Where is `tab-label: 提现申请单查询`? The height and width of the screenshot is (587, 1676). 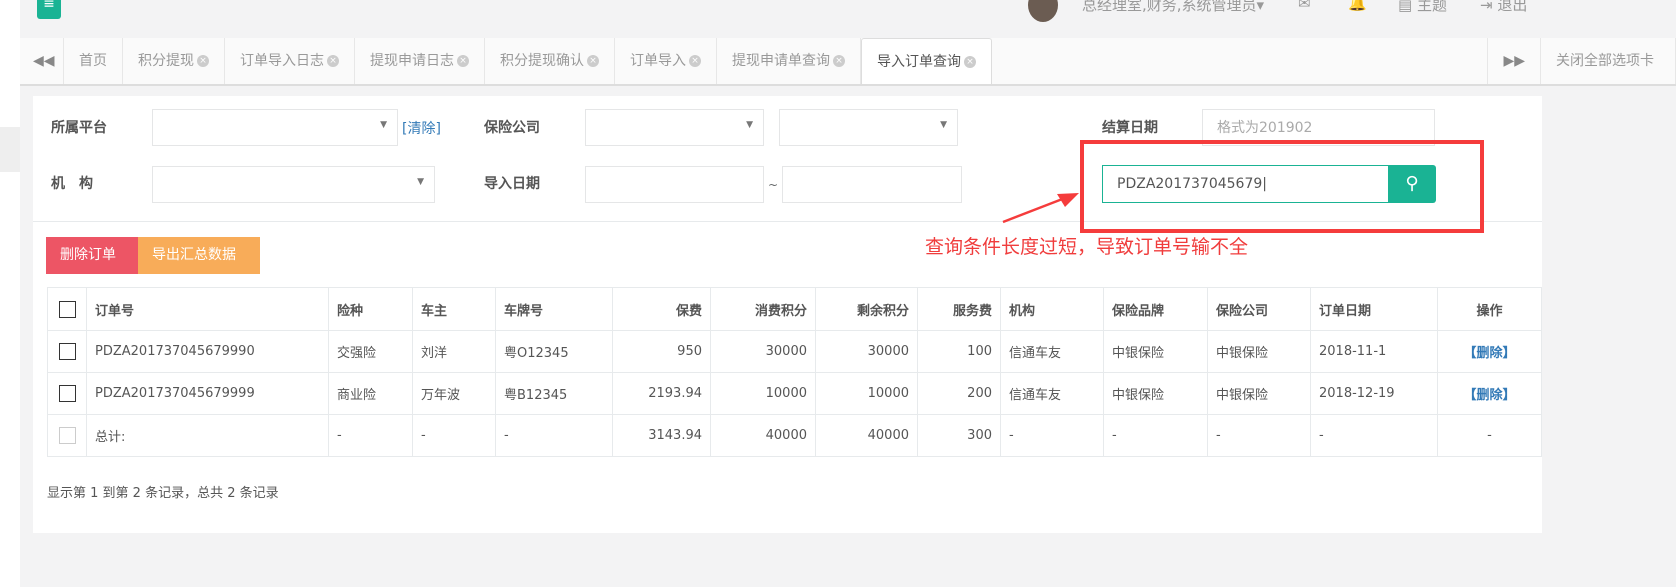 tab-label: 提现申请单查询 is located at coordinates (781, 61).